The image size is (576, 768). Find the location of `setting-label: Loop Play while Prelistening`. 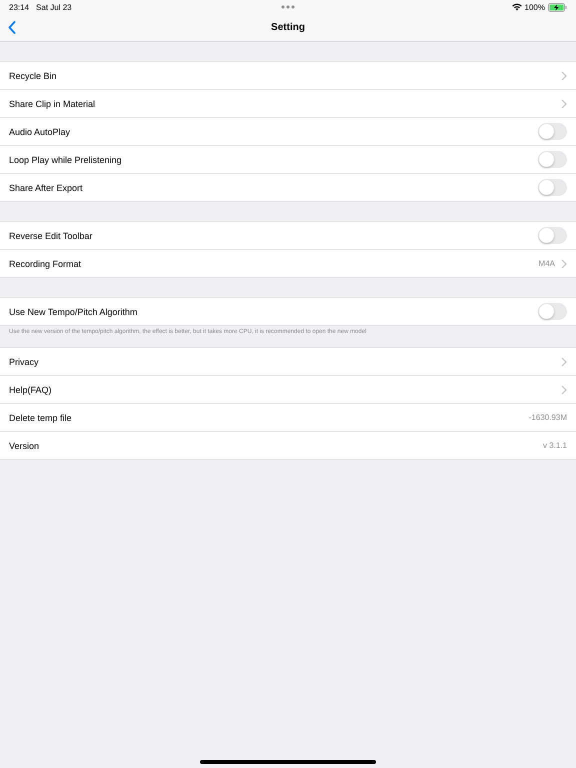

setting-label: Loop Play while Prelistening is located at coordinates (65, 159).